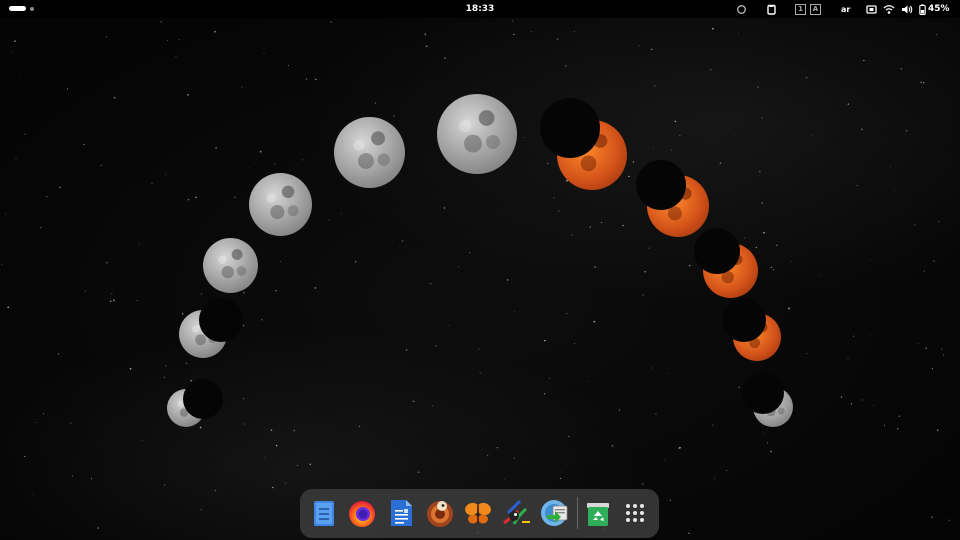 The height and width of the screenshot is (540, 960). I want to click on dock-app-butterfly, so click(478, 513).